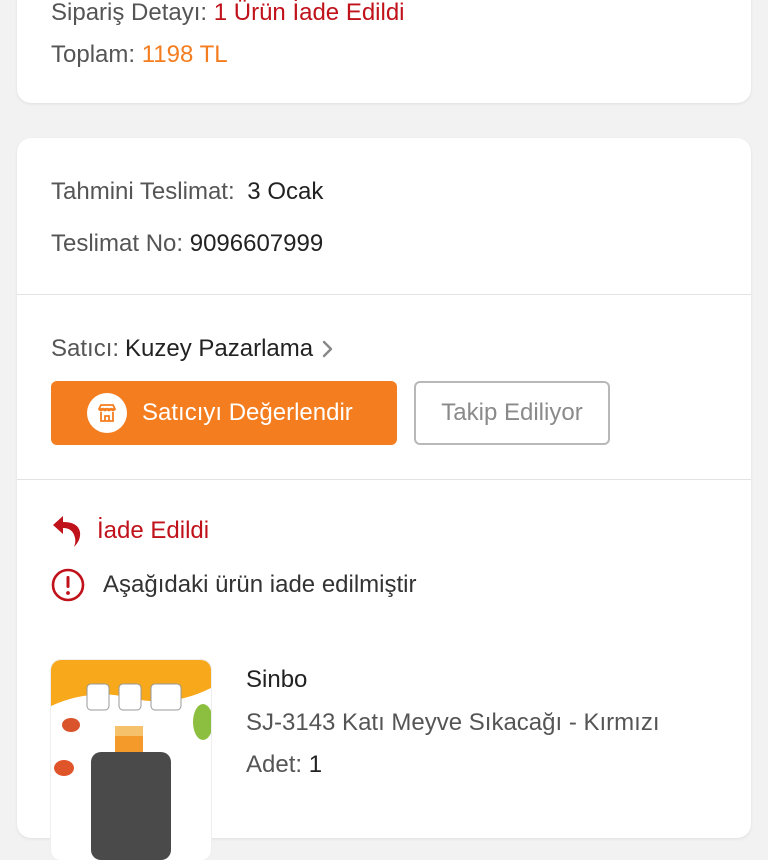 This screenshot has width=768, height=860. I want to click on store-icon, so click(107, 413).